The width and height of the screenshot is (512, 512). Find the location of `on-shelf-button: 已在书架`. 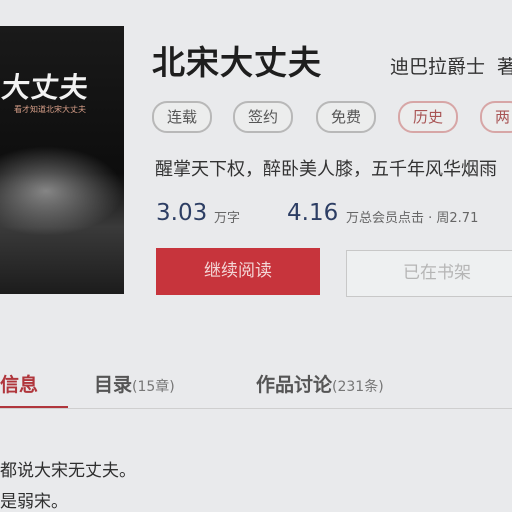

on-shelf-button: 已在书架 is located at coordinates (429, 273).